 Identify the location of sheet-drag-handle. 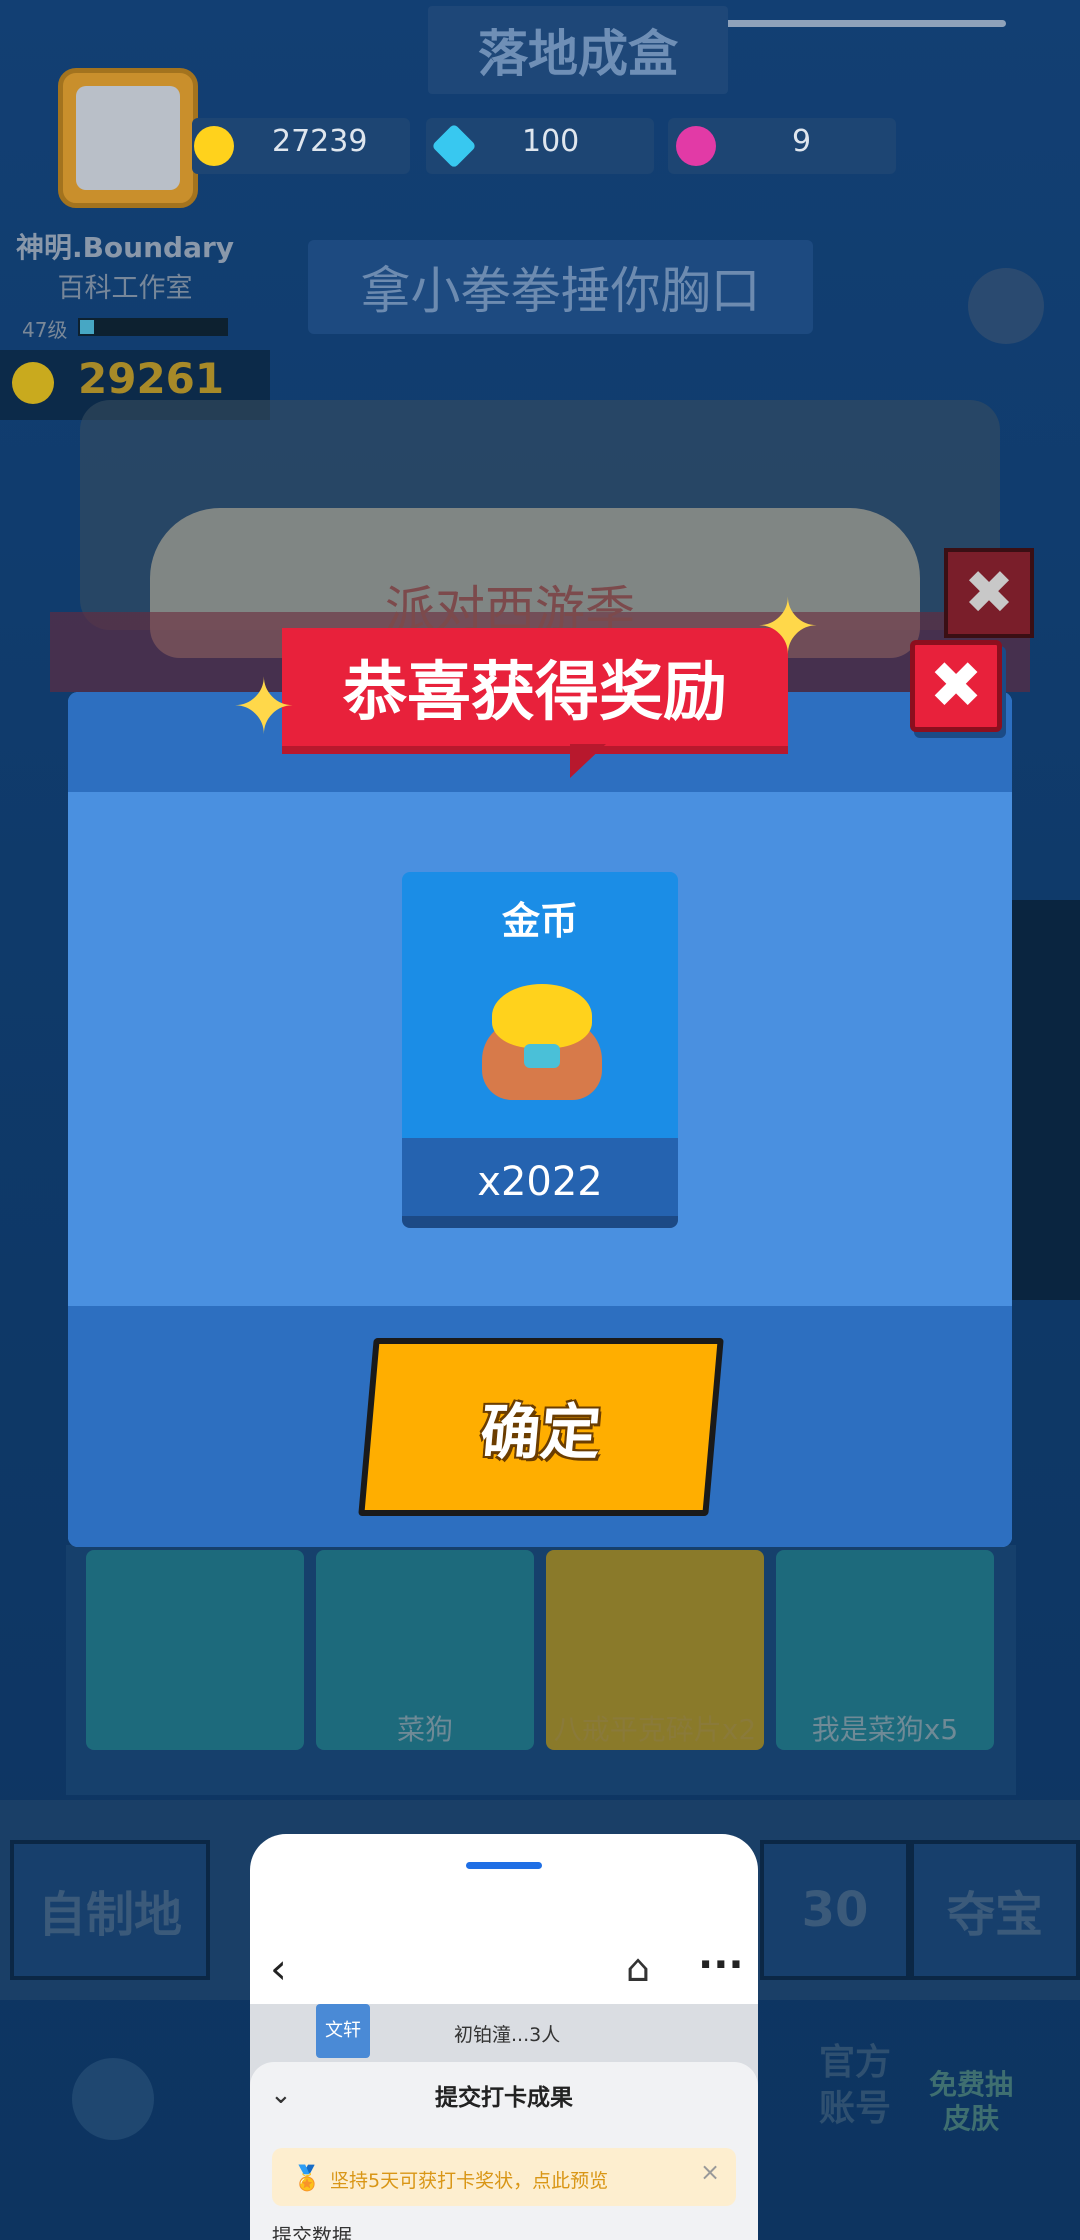
(504, 1865).